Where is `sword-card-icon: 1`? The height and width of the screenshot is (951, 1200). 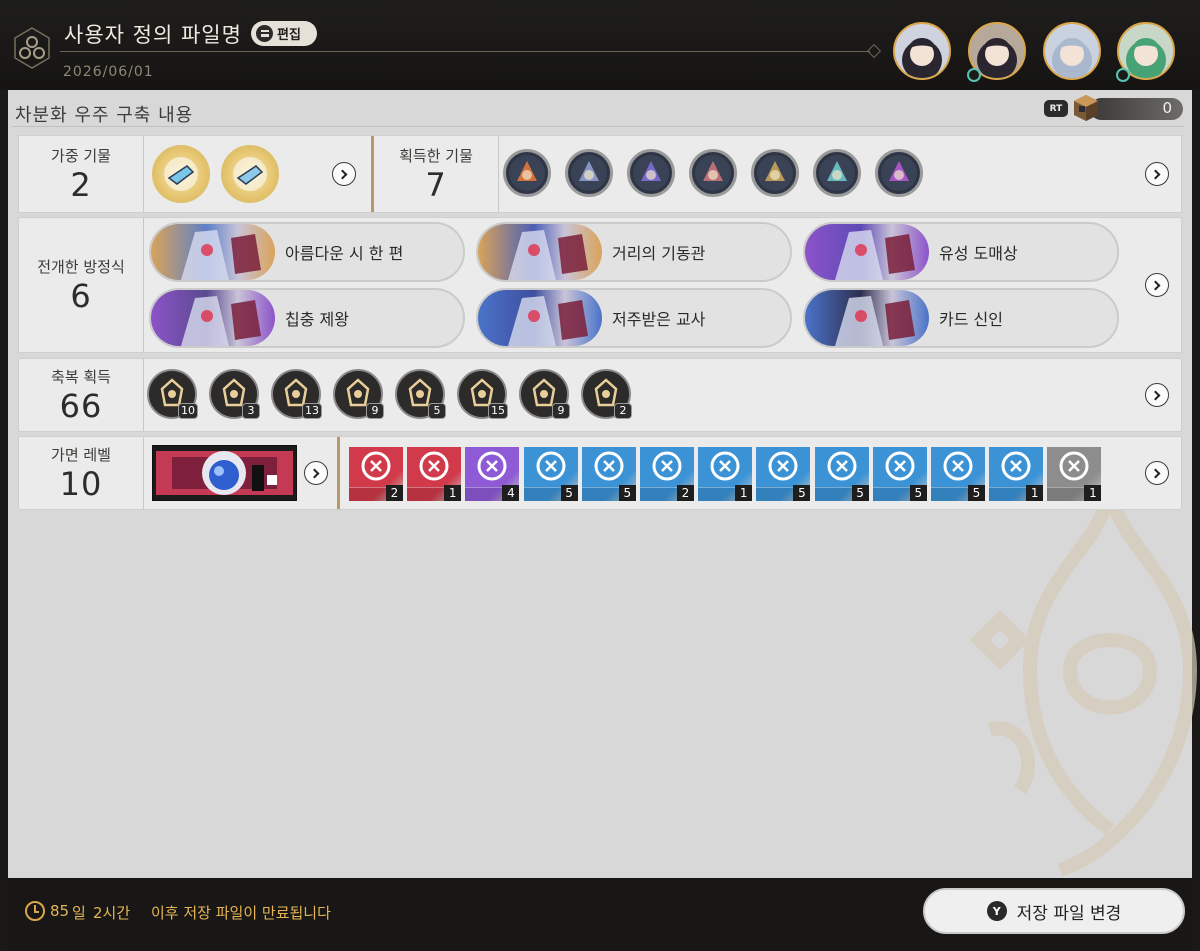
sword-card-icon: 1 is located at coordinates (434, 474).